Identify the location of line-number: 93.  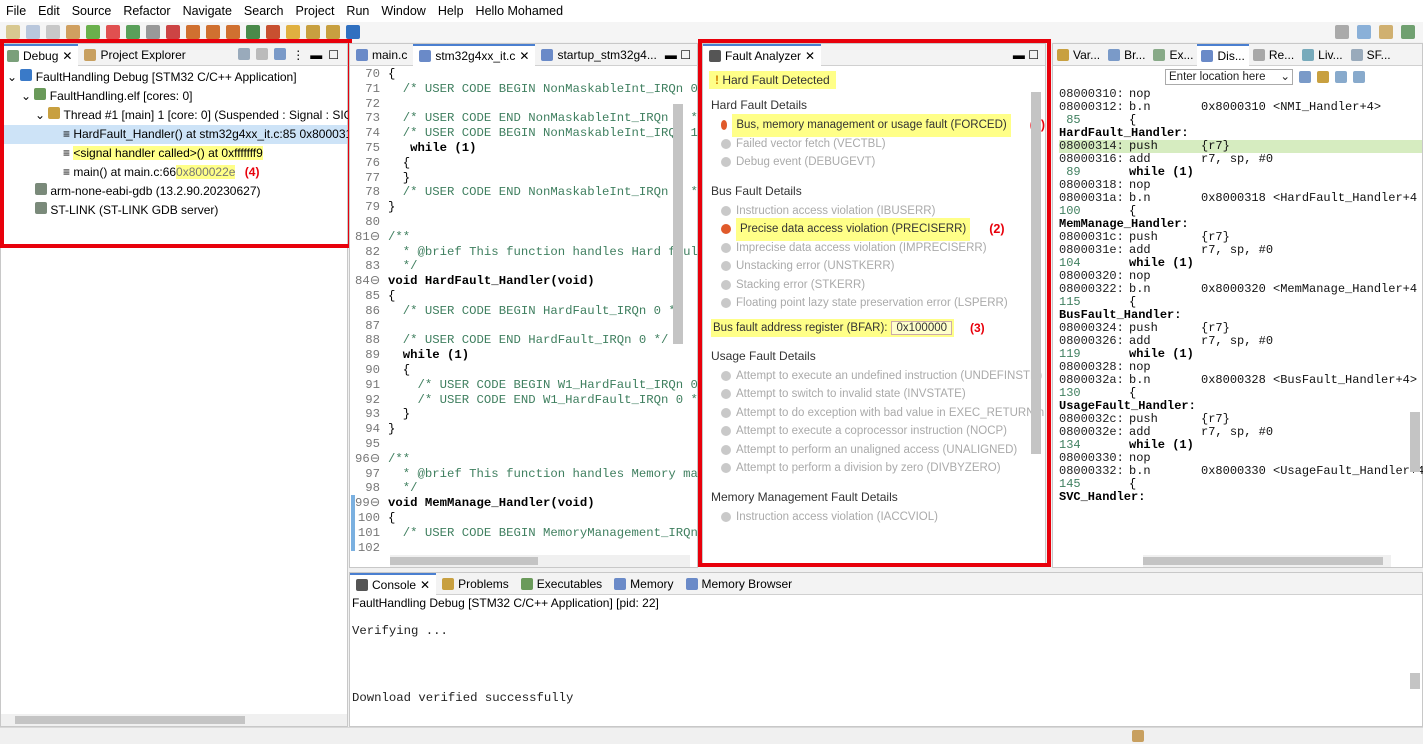
(372, 414).